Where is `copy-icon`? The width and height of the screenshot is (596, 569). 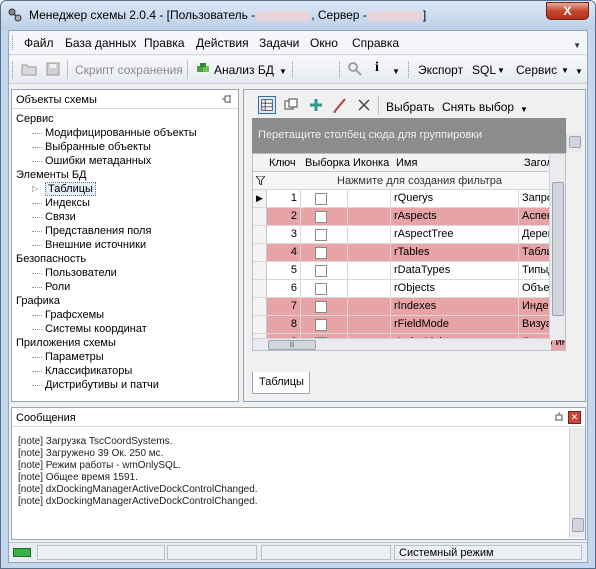 copy-icon is located at coordinates (291, 105).